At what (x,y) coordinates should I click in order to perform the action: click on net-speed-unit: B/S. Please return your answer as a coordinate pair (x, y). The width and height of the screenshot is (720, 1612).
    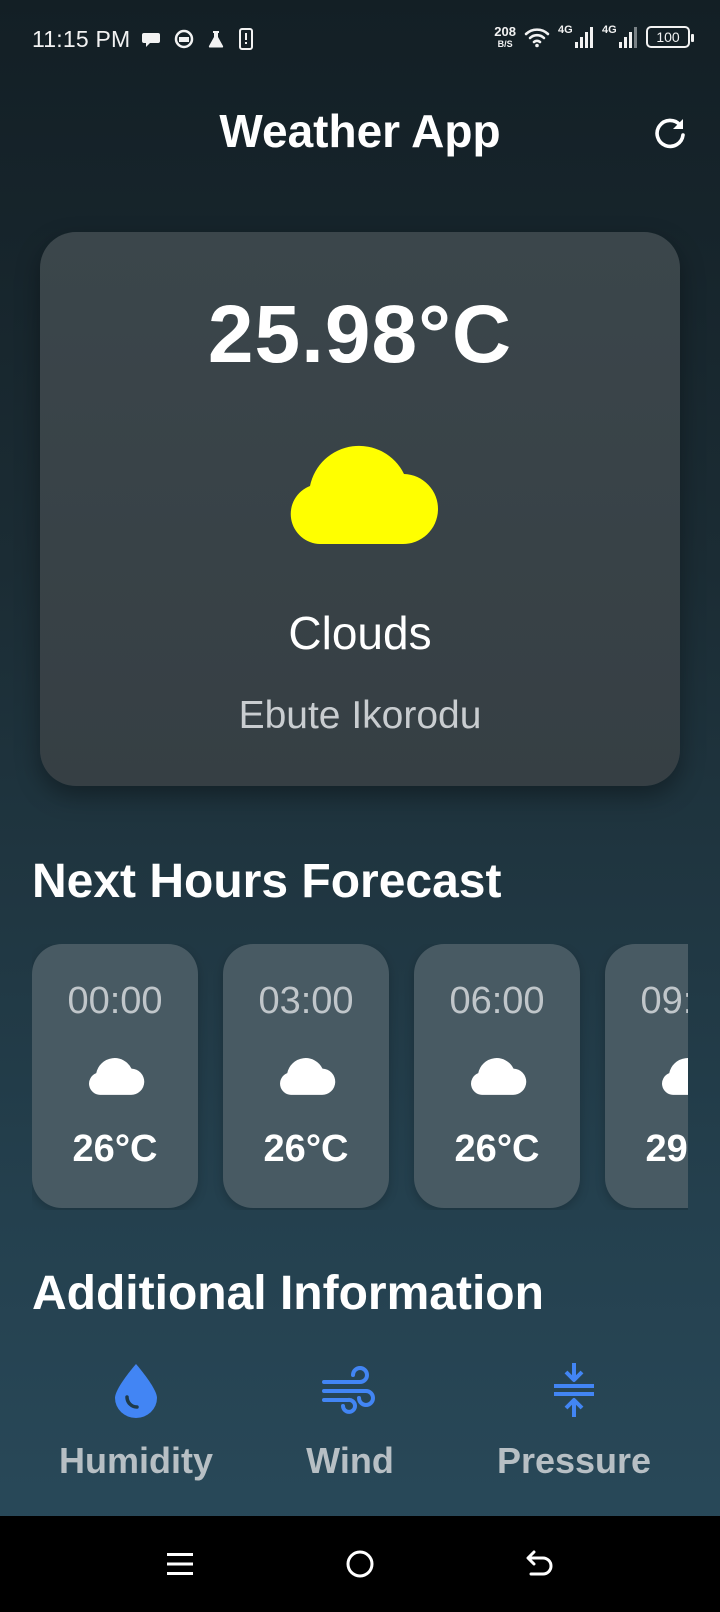
    Looking at the image, I should click on (505, 44).